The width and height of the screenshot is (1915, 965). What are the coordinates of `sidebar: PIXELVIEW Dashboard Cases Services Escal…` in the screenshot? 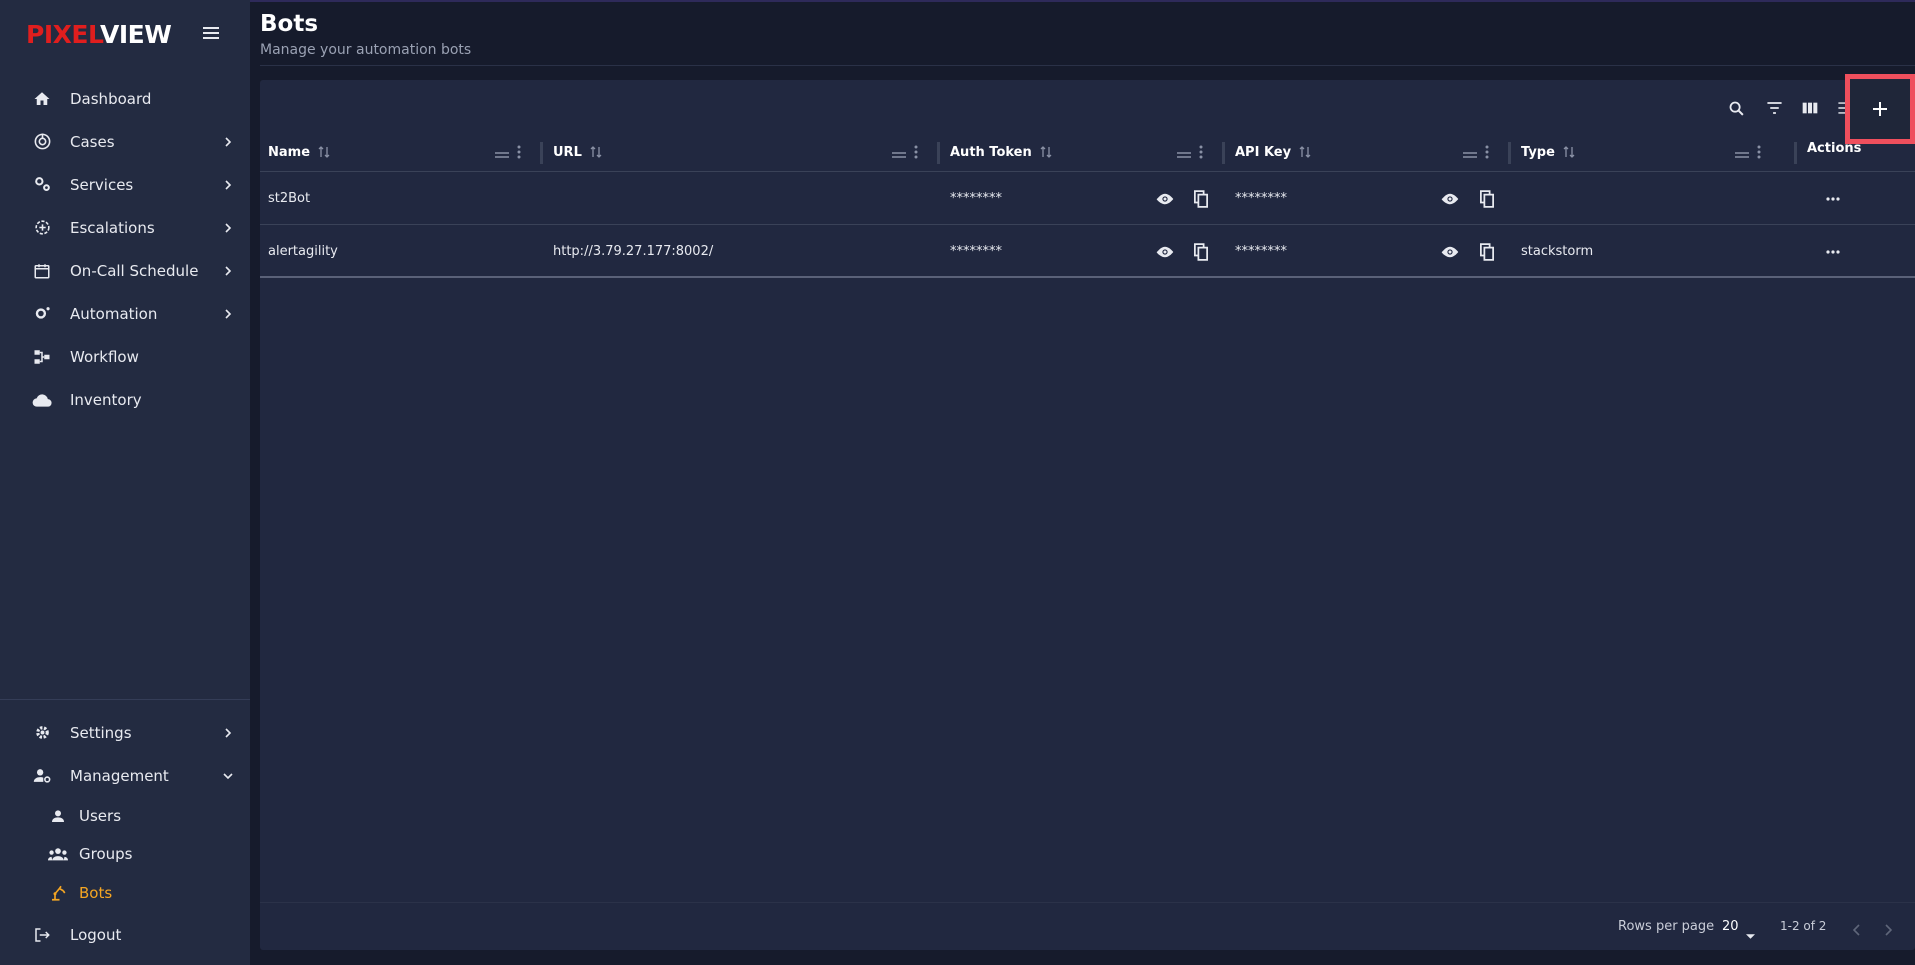 It's located at (125, 482).